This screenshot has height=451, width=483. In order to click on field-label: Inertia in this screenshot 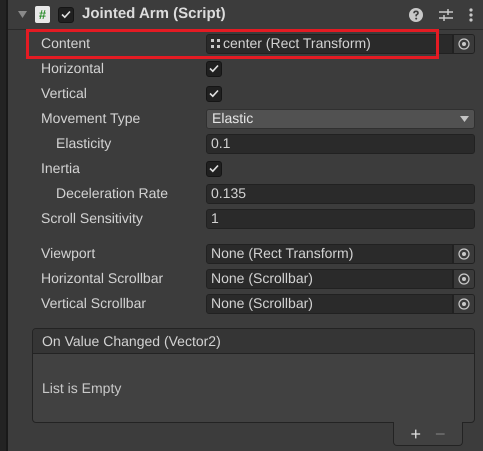, I will do `click(61, 168)`.